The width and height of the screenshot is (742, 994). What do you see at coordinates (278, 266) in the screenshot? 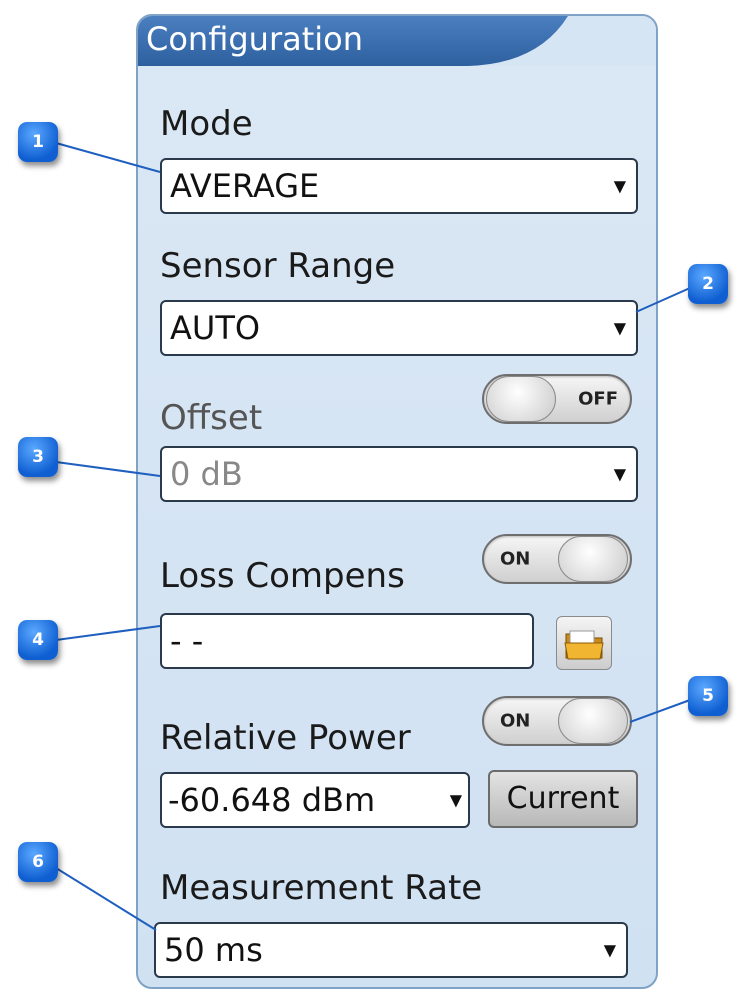
I see `sensor-range-label: Sensor Range` at bounding box center [278, 266].